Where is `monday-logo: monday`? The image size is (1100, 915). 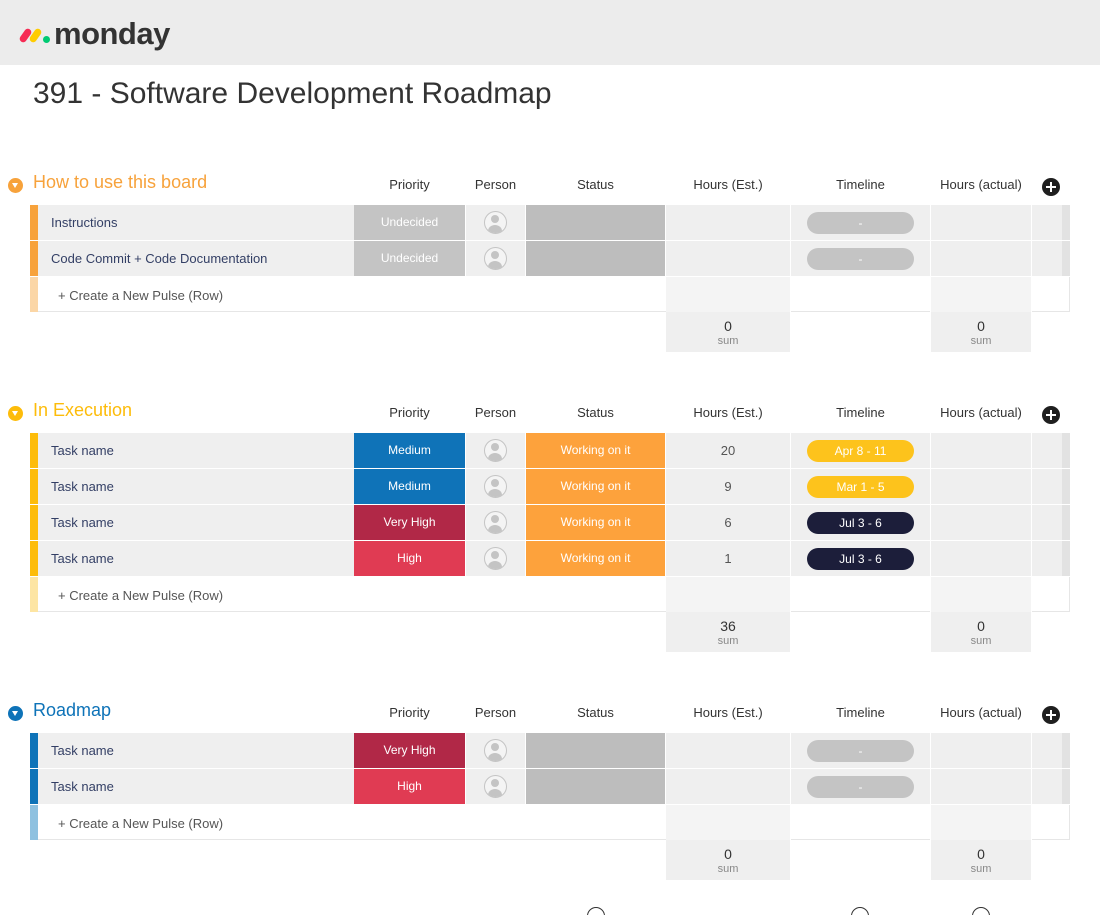 monday-logo: monday is located at coordinates (94, 34).